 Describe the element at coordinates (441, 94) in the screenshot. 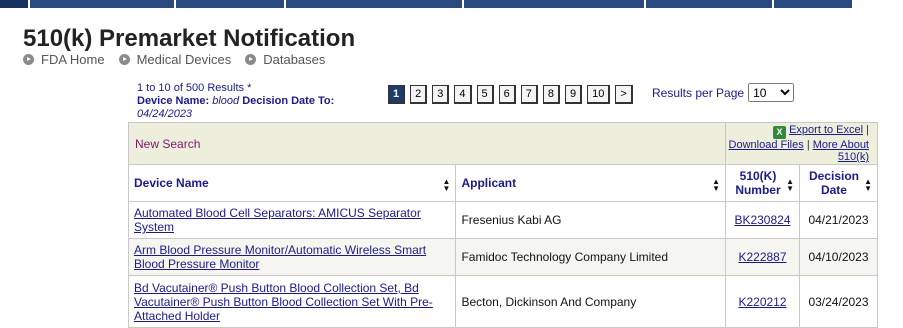

I see `page-button-3: 3` at that location.